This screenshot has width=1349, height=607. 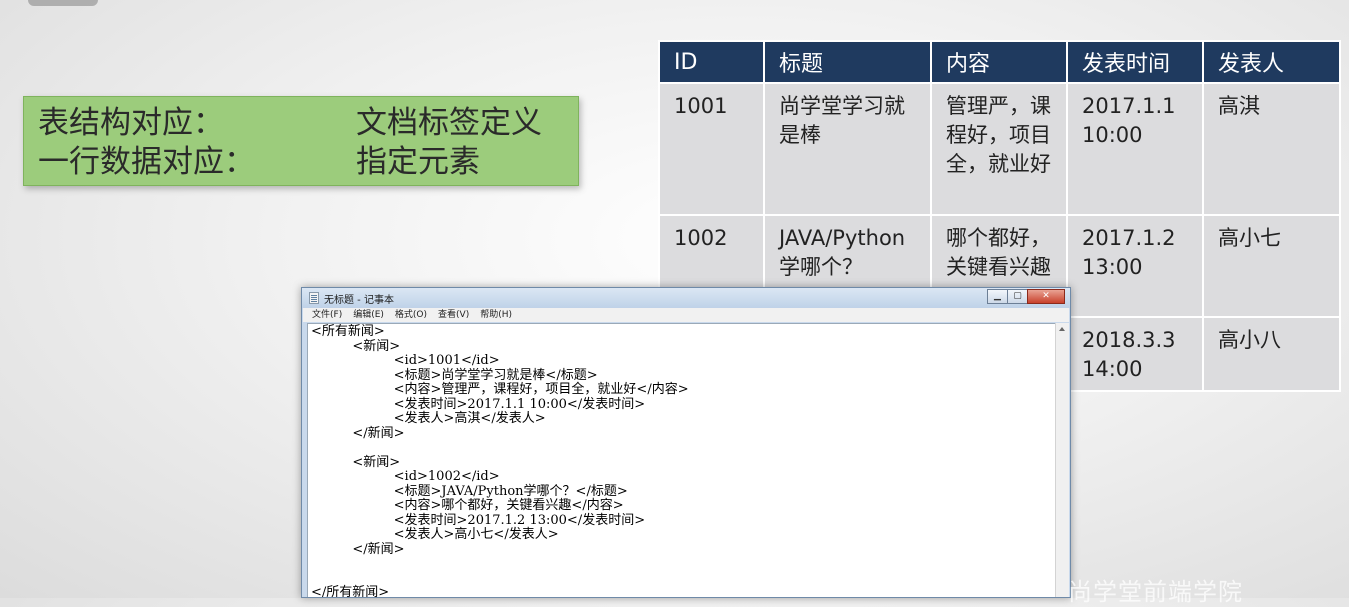 What do you see at coordinates (63, 3) in the screenshot?
I see `top-decoration` at bounding box center [63, 3].